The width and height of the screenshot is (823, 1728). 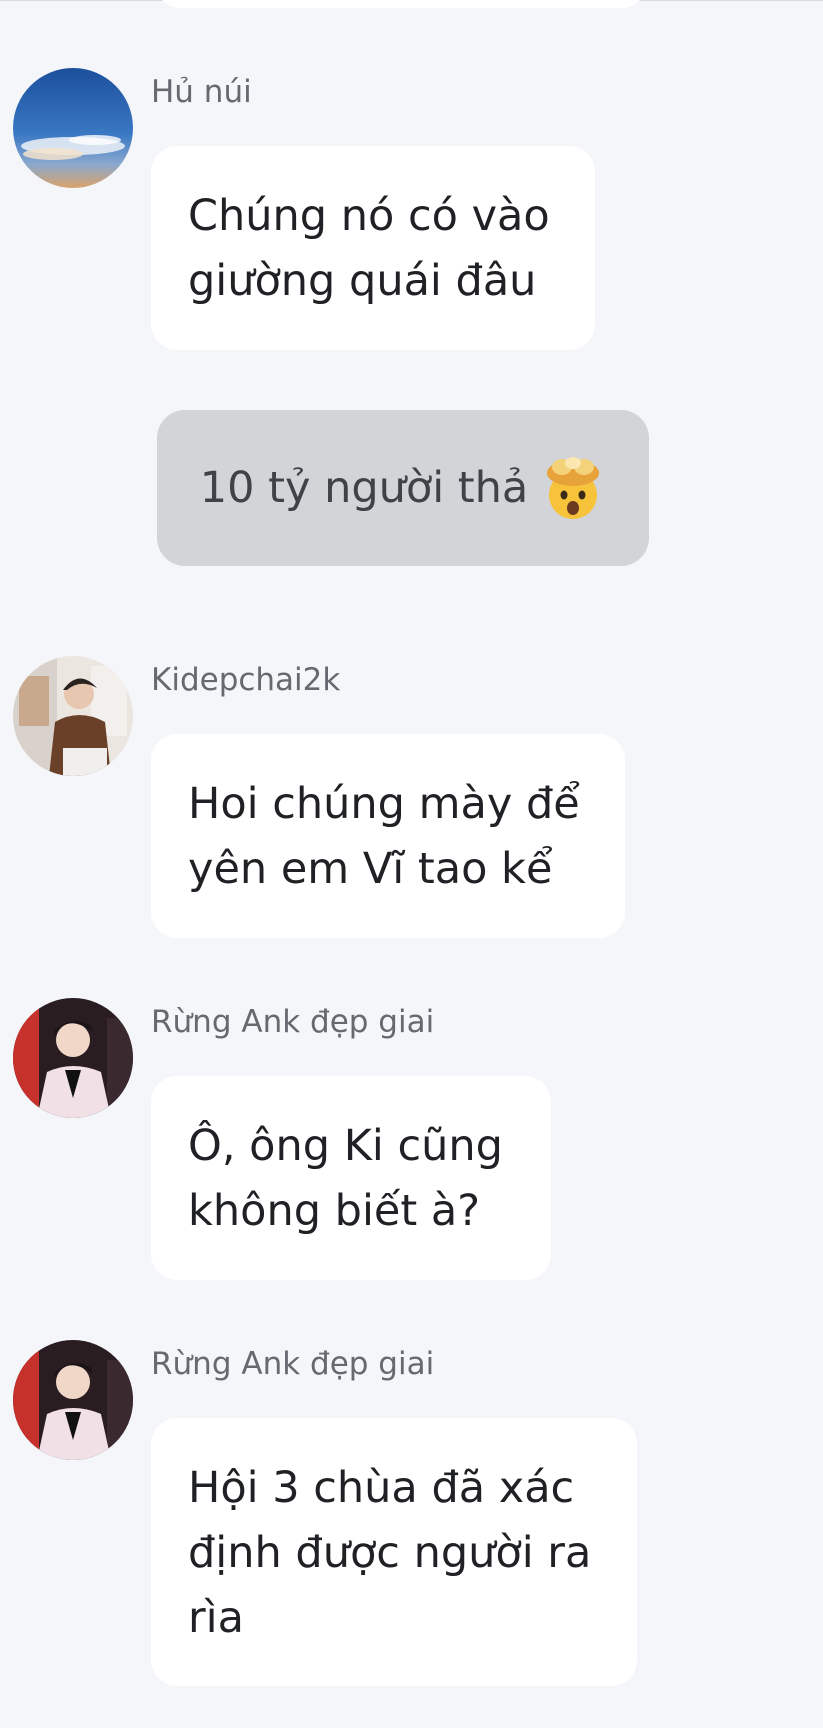 I want to click on message-text-line: Ô, ông Ki cũng, so click(x=345, y=1146).